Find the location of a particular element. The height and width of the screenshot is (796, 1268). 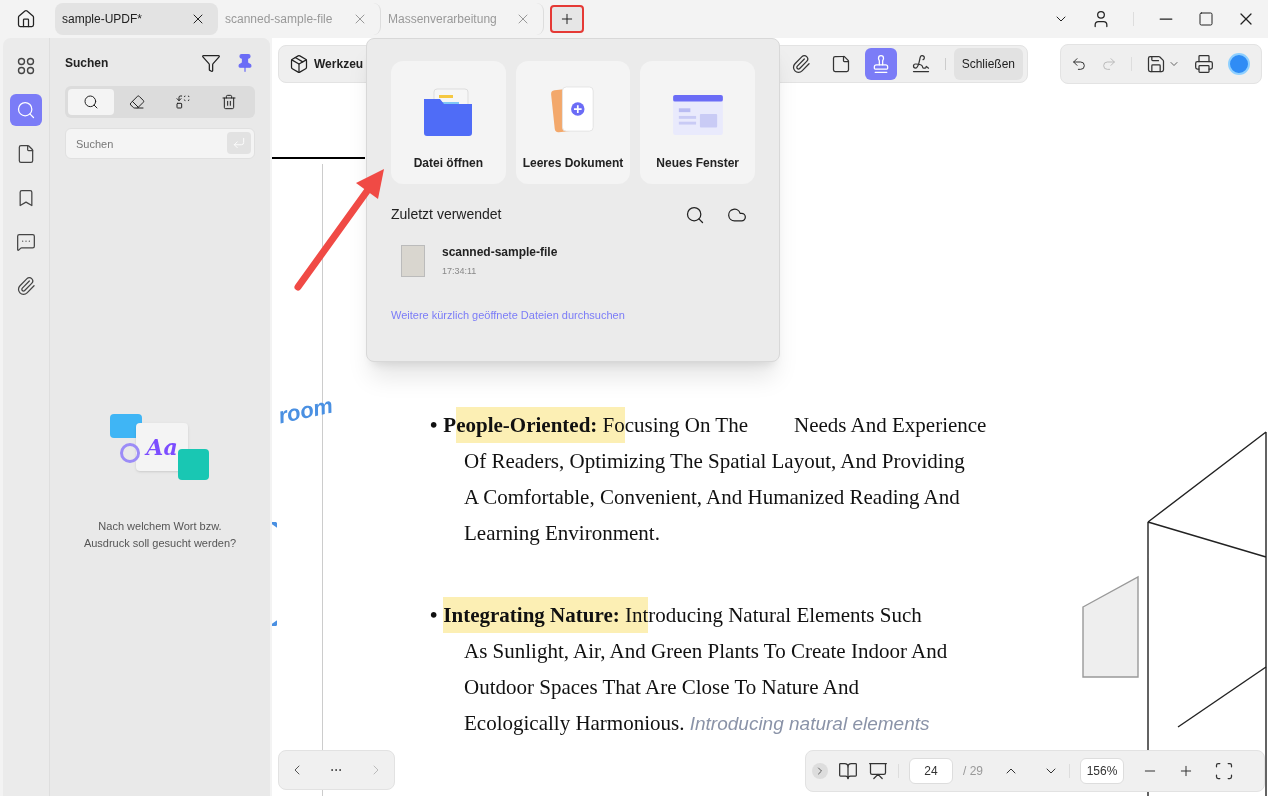

new-tab-button is located at coordinates (567, 19).